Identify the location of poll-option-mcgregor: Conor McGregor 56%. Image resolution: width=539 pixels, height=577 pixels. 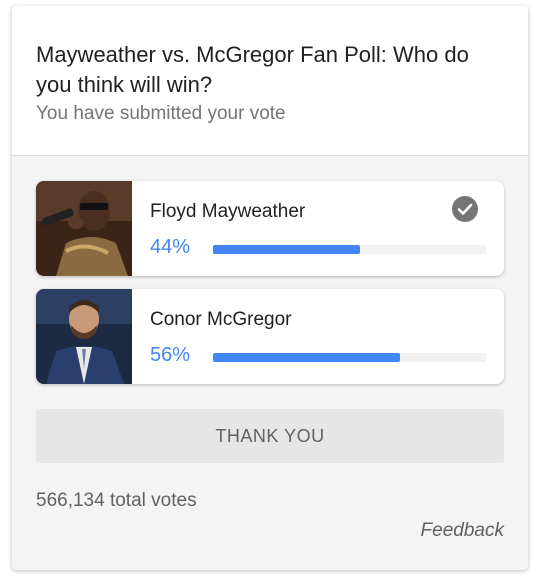
(270, 336).